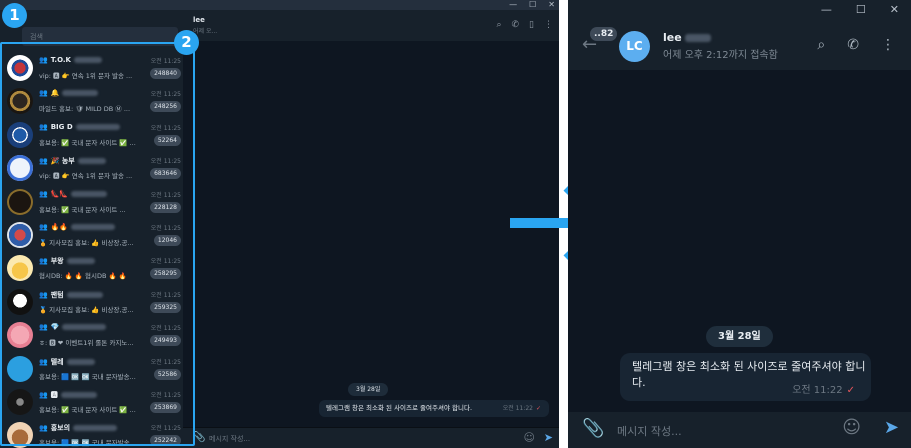 The width and height of the screenshot is (911, 448). Describe the element at coordinates (634, 46) in the screenshot. I see `avatar: LC` at that location.